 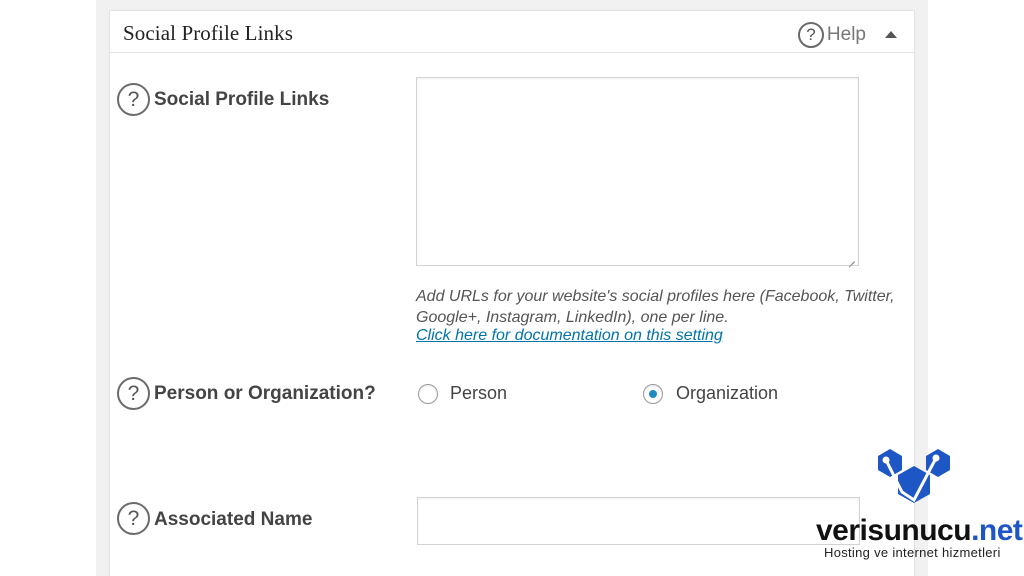 I want to click on panel-title: Social Profile Links, so click(x=208, y=33).